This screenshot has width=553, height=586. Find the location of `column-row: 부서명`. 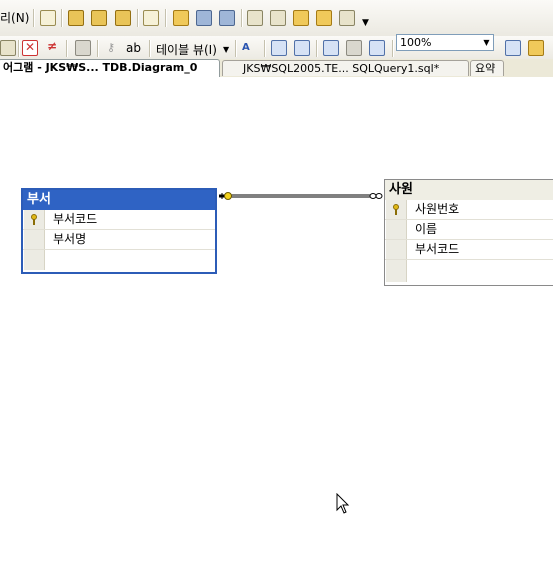

column-row: 부서명 is located at coordinates (119, 240).